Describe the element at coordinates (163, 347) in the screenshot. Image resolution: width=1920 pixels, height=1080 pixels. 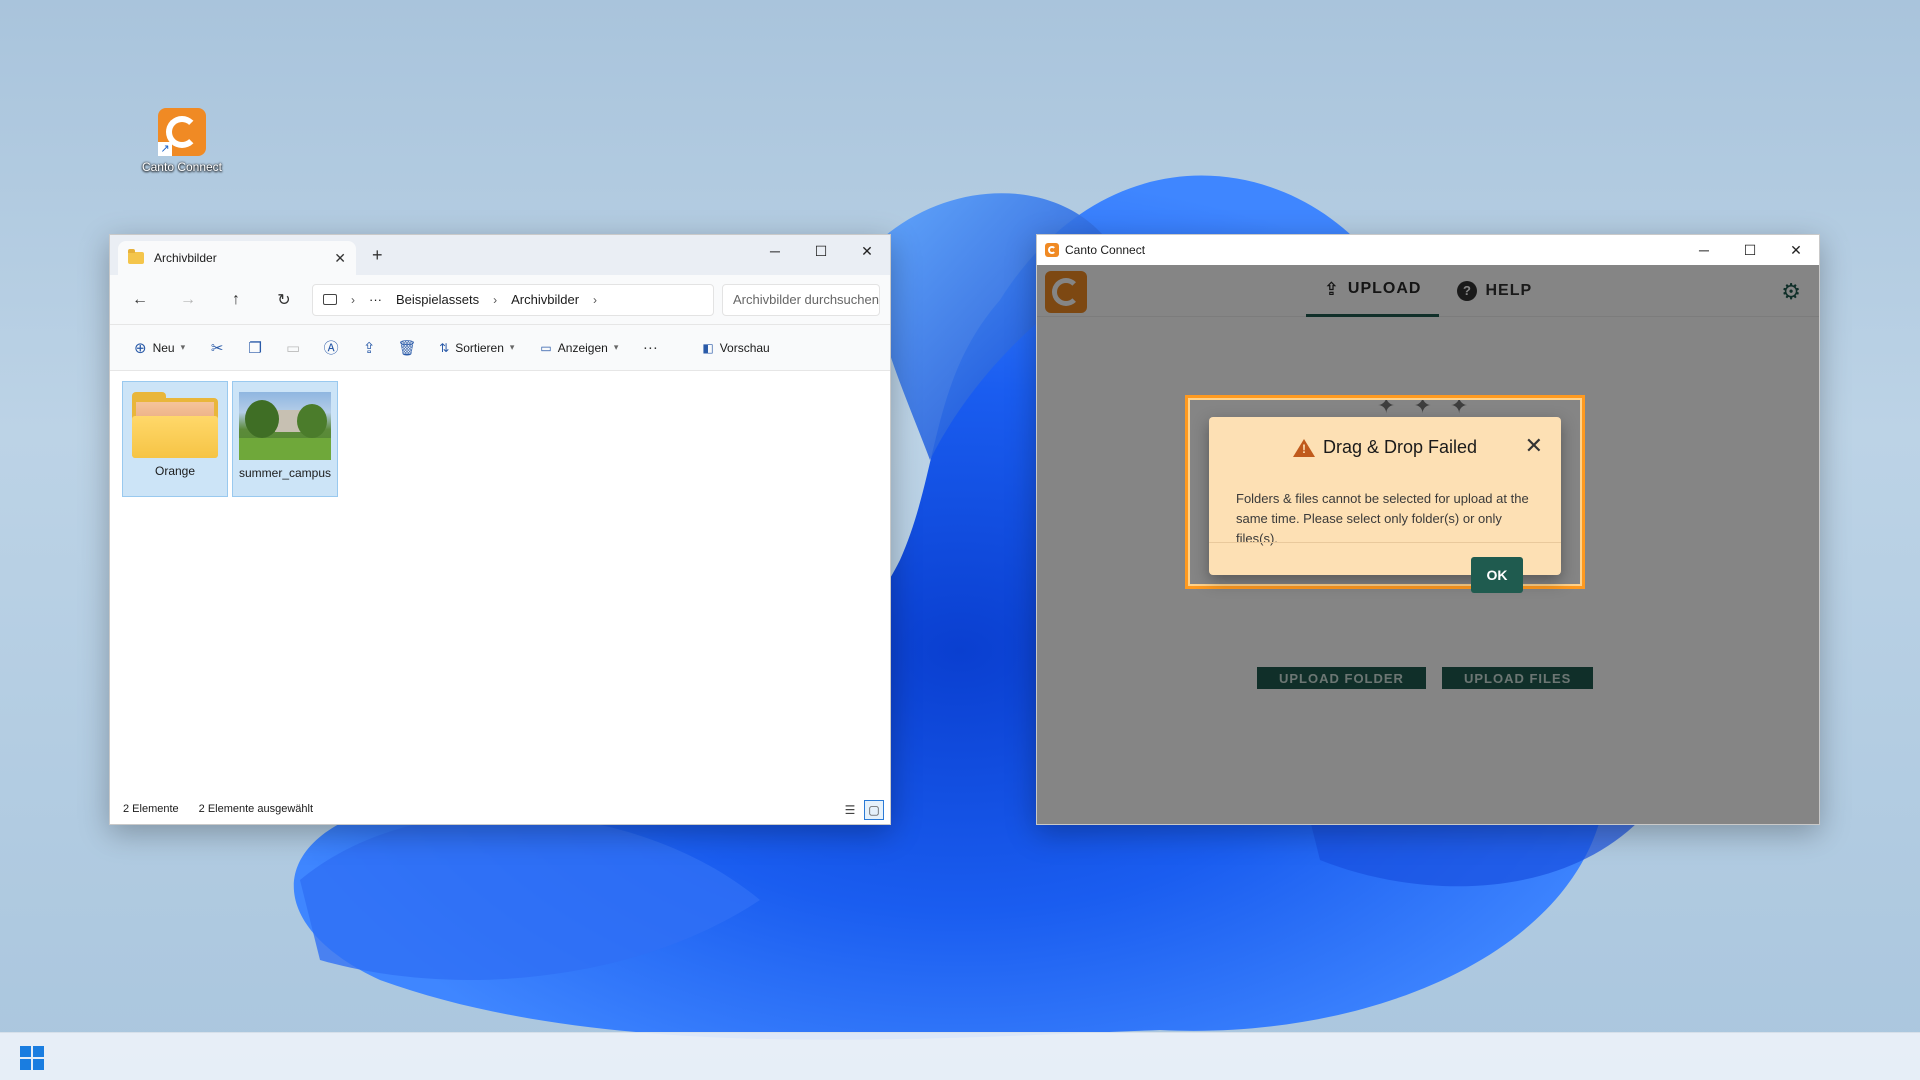
I see `new-button-label: Neu` at that location.